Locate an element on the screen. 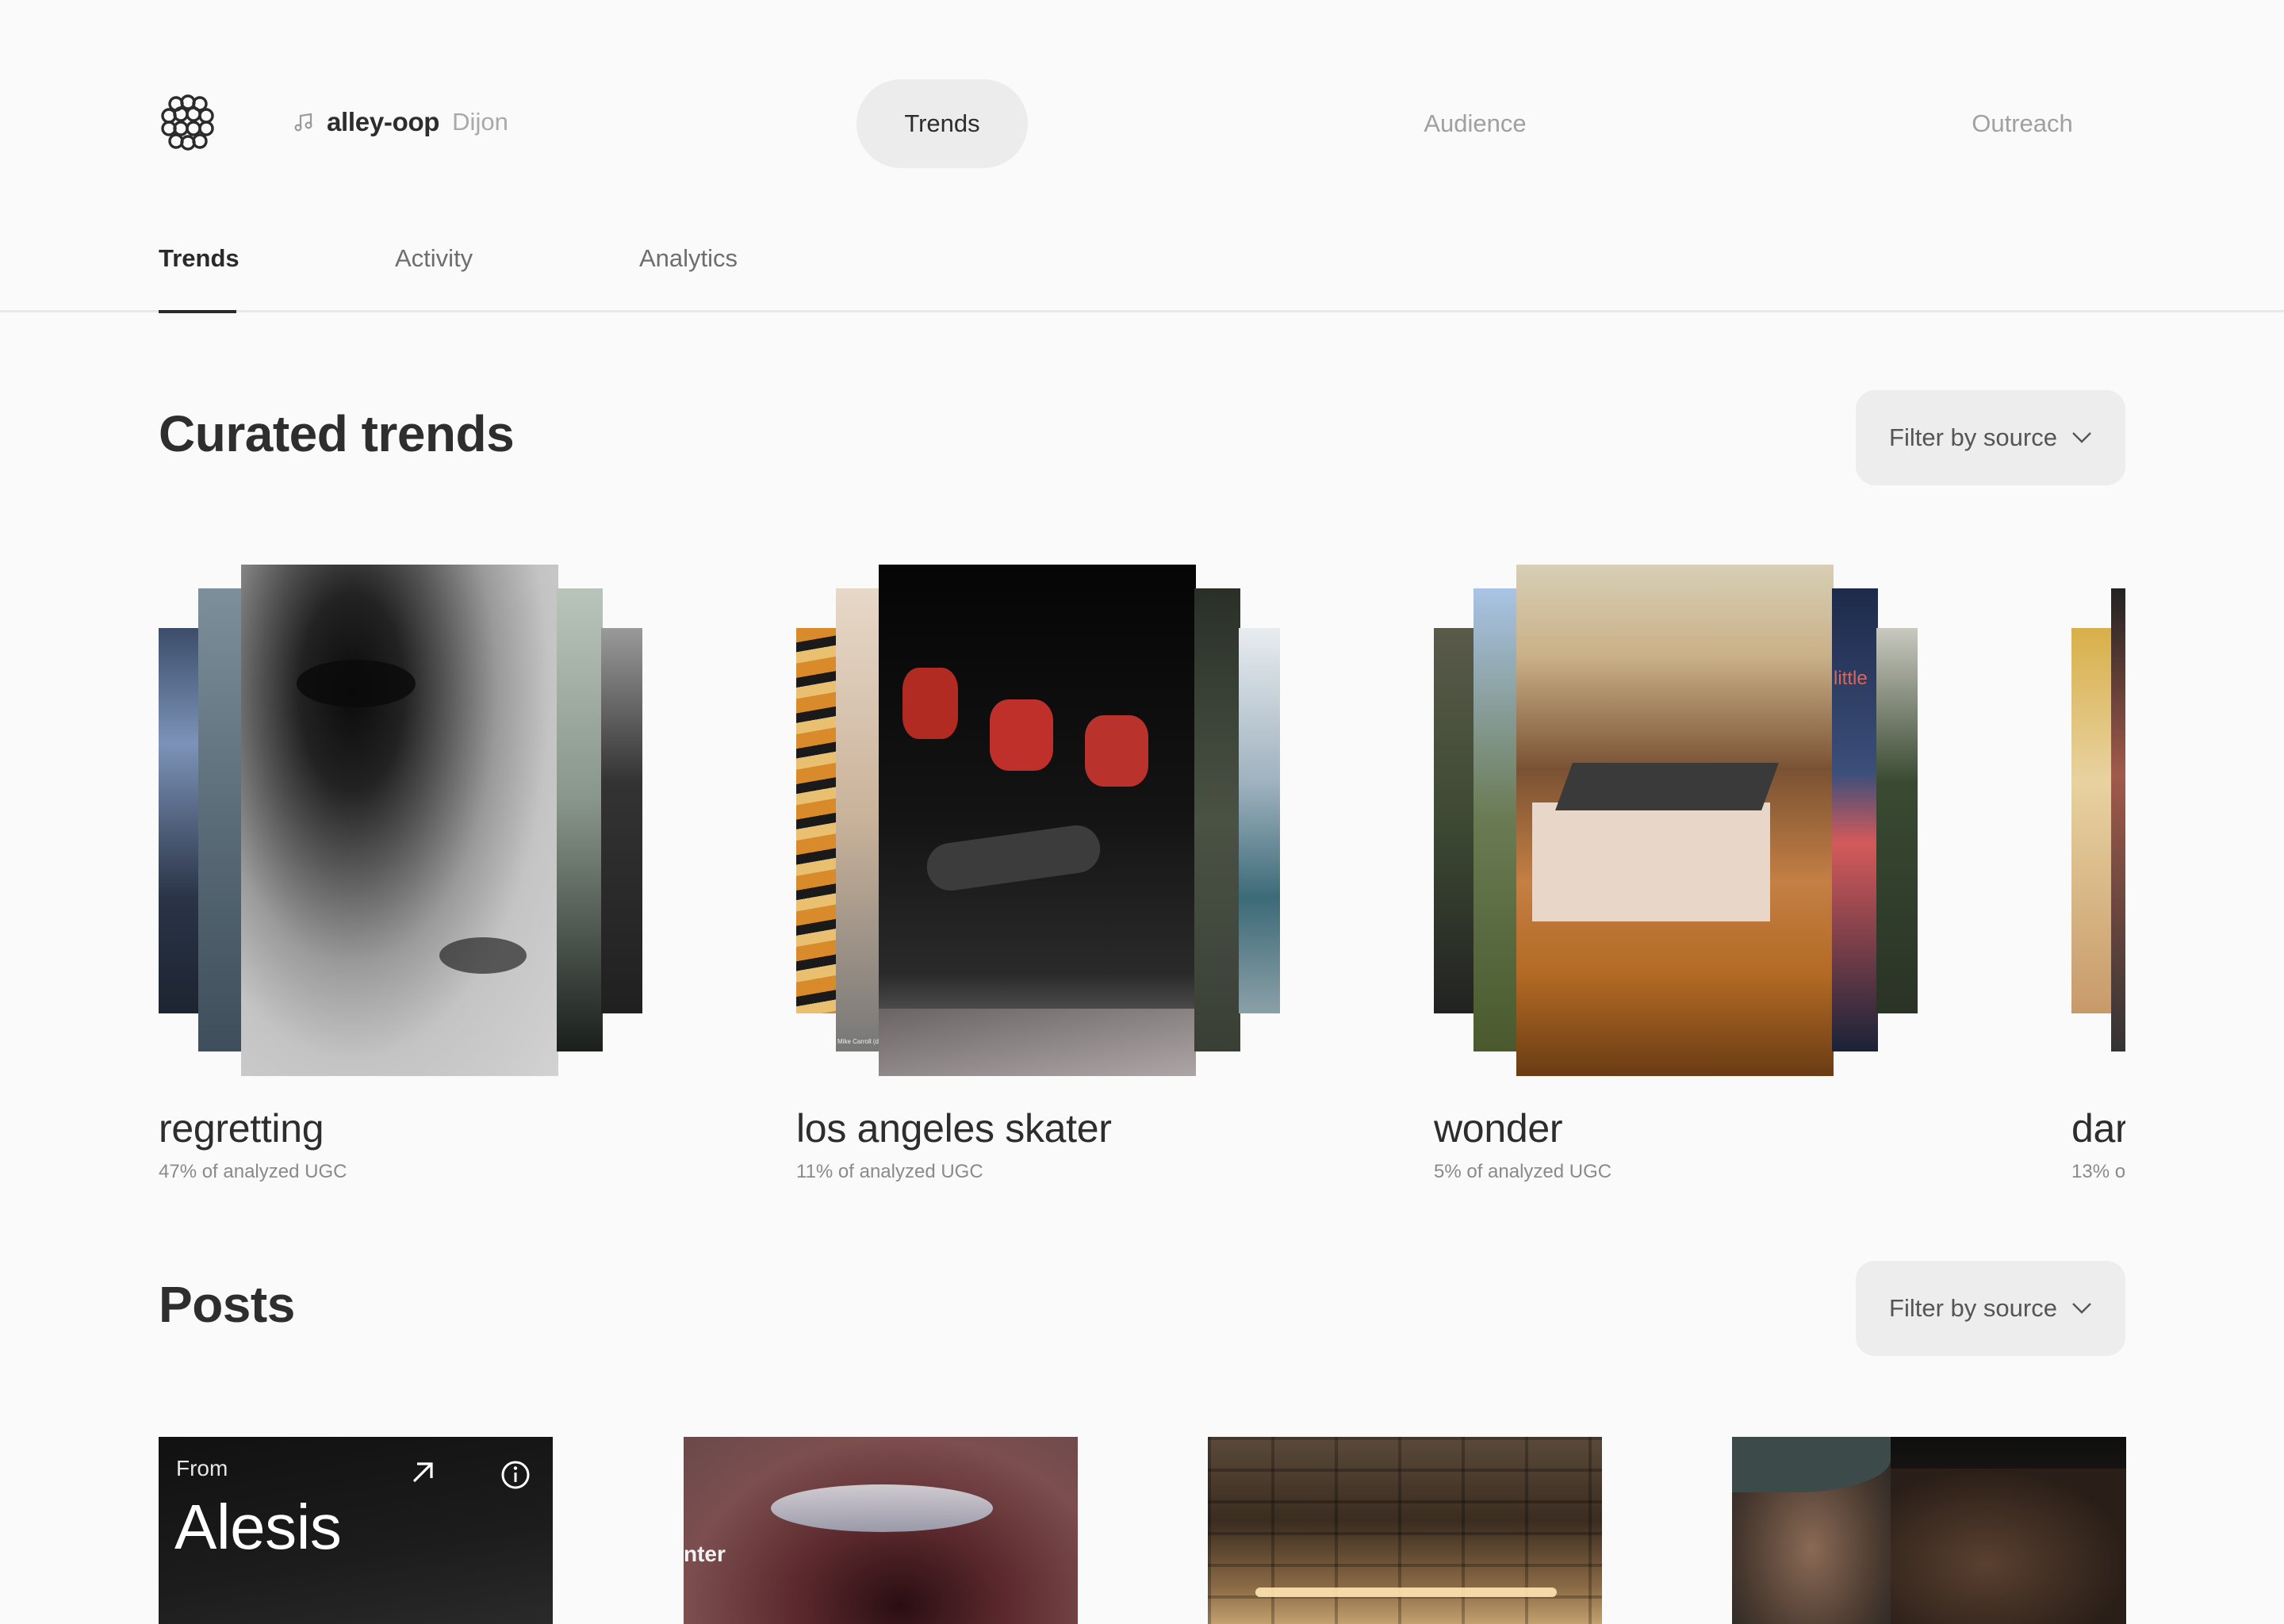  trend-stat: 11% of analyzed UGC is located at coordinates (889, 1171).